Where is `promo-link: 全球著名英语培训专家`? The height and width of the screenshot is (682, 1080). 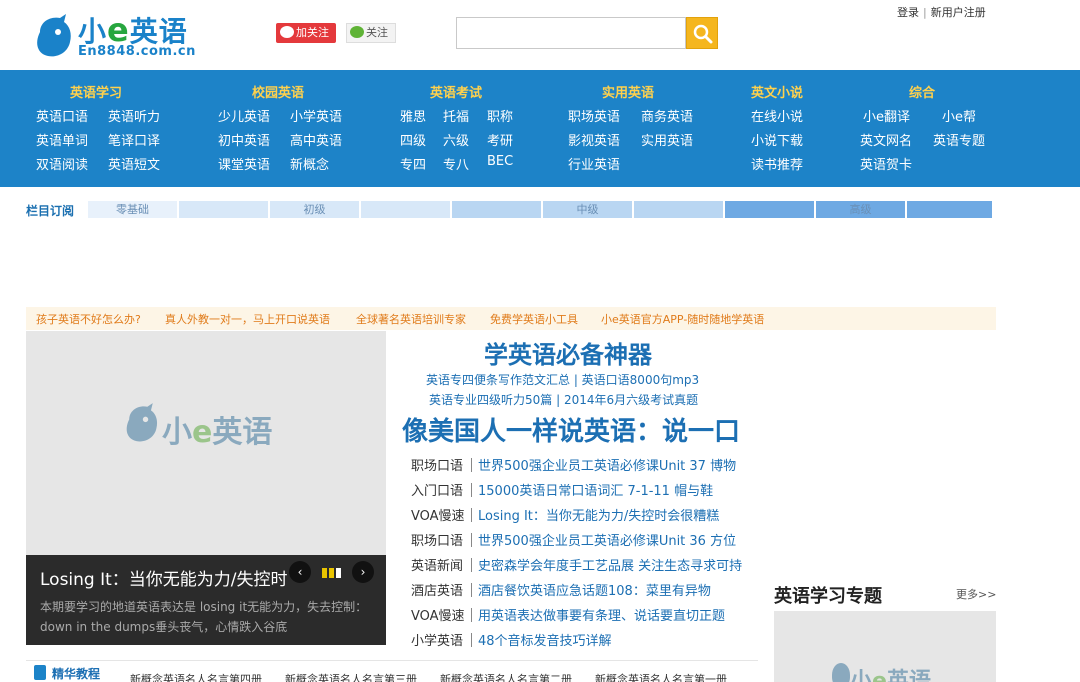 promo-link: 全球著名英语培训专家 is located at coordinates (411, 319).